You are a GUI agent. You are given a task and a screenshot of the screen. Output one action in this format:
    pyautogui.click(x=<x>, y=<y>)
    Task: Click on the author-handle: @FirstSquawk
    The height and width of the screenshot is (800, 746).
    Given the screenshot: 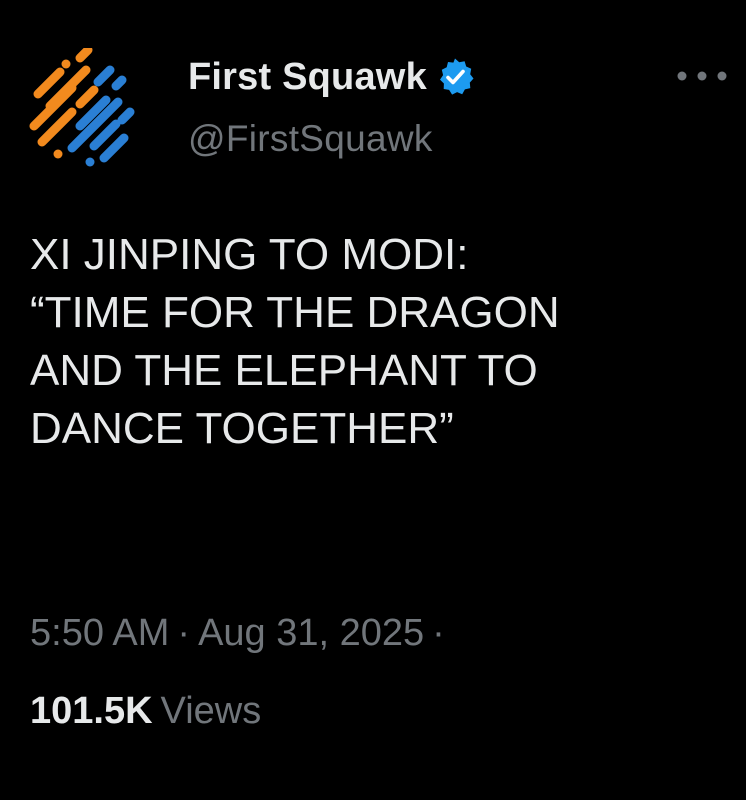 What is the action you would take?
    pyautogui.click(x=310, y=139)
    